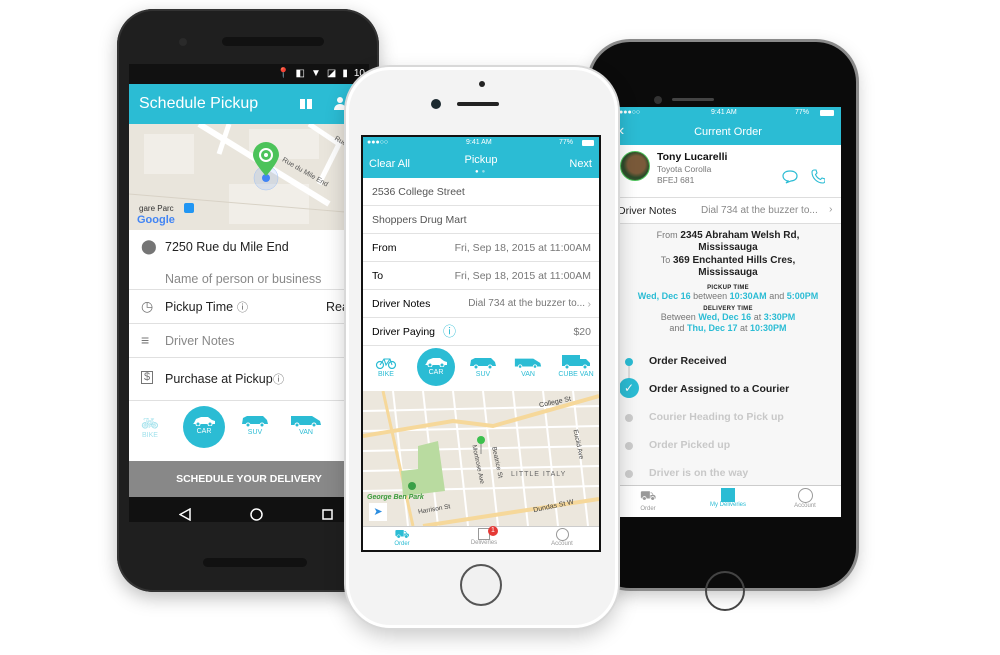 The width and height of the screenshot is (1000, 655). What do you see at coordinates (249, 341) in the screenshot?
I see `driver-notes-row: ≡ Driver Notes` at bounding box center [249, 341].